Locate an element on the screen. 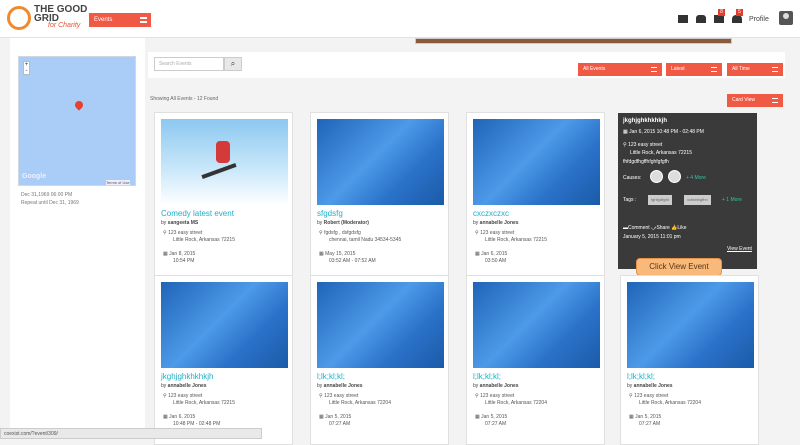 The height and width of the screenshot is (445, 800). comment-link: Comment is located at coordinates (639, 228).